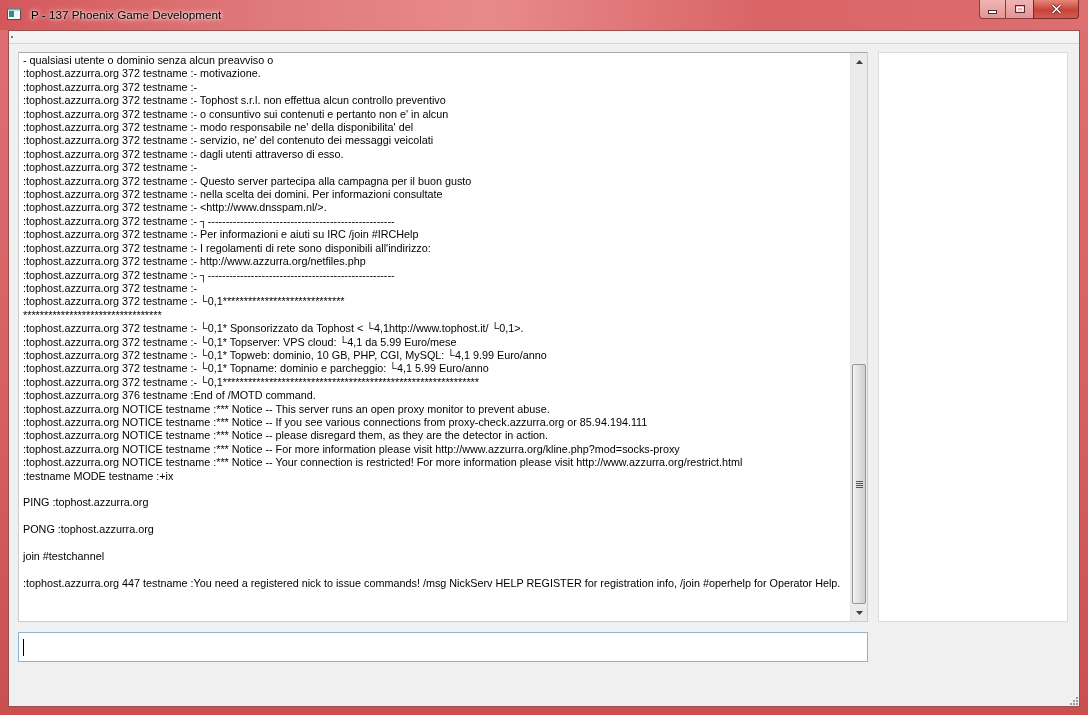  What do you see at coordinates (286, 436) in the screenshot?
I see `log-line: :tophost.azzurra.org NOTICE testname :*** Notice -- please disregard them, as they are the detector in action.` at bounding box center [286, 436].